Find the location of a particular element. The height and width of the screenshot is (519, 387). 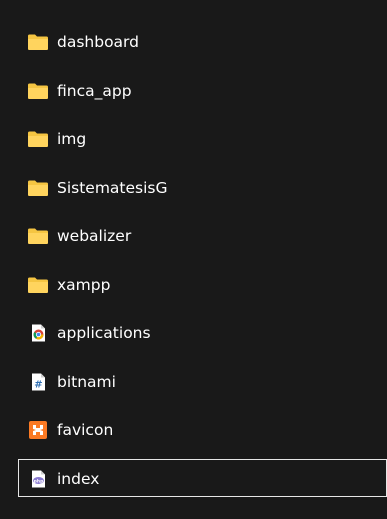

list-item-webalizer: webalizer is located at coordinates (193, 236).